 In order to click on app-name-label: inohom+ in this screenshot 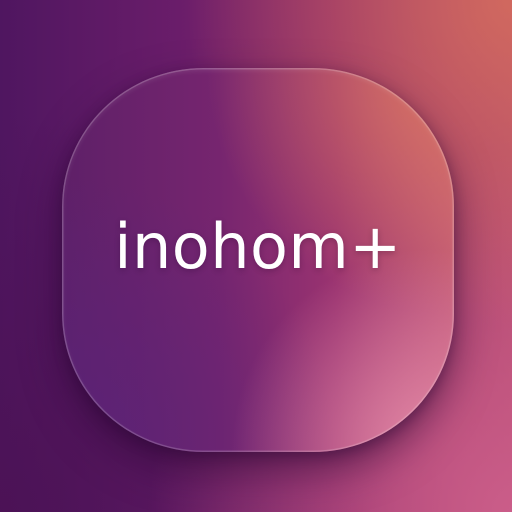, I will do `click(258, 246)`.